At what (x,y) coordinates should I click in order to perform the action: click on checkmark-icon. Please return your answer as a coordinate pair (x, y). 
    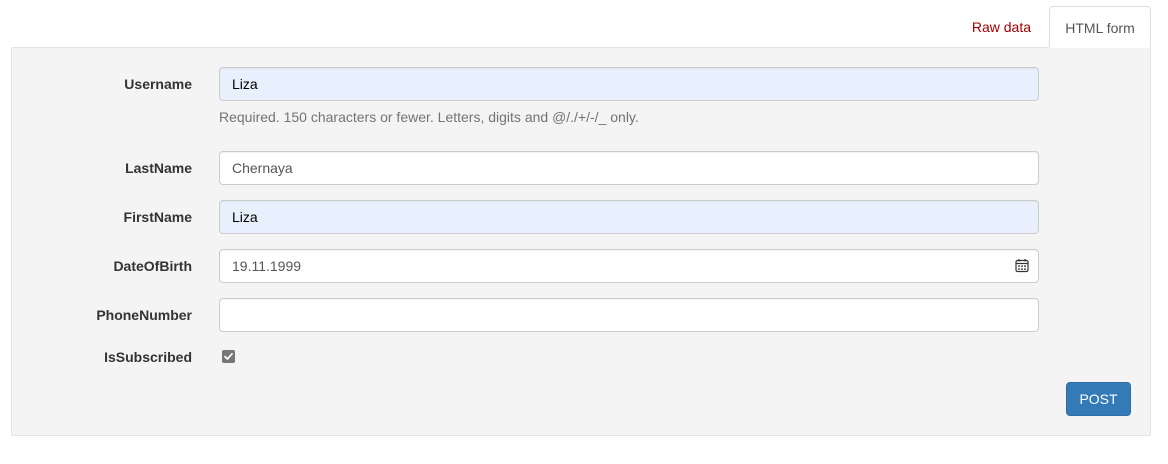
    Looking at the image, I should click on (228, 356).